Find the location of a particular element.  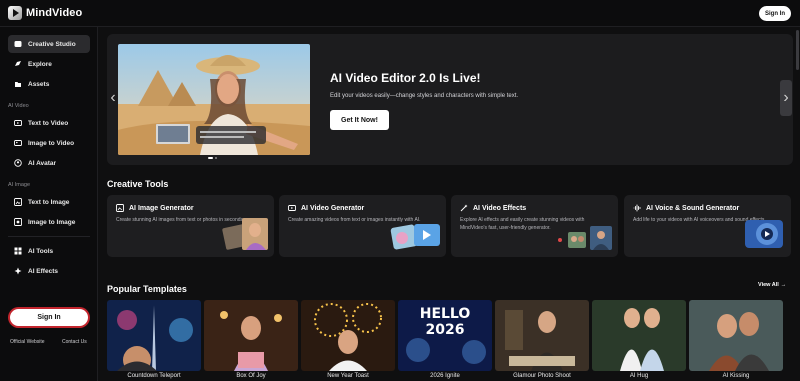

banner-next-button: › is located at coordinates (786, 98).